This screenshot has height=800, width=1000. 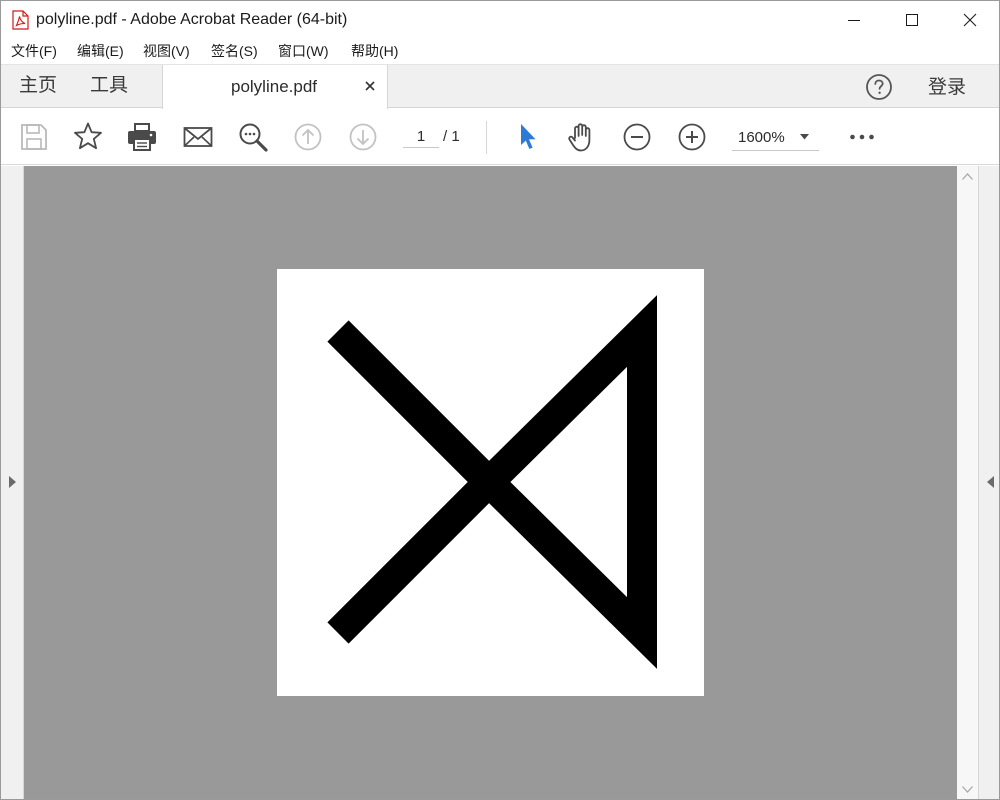 I want to click on hand-icon, so click(x=579, y=137).